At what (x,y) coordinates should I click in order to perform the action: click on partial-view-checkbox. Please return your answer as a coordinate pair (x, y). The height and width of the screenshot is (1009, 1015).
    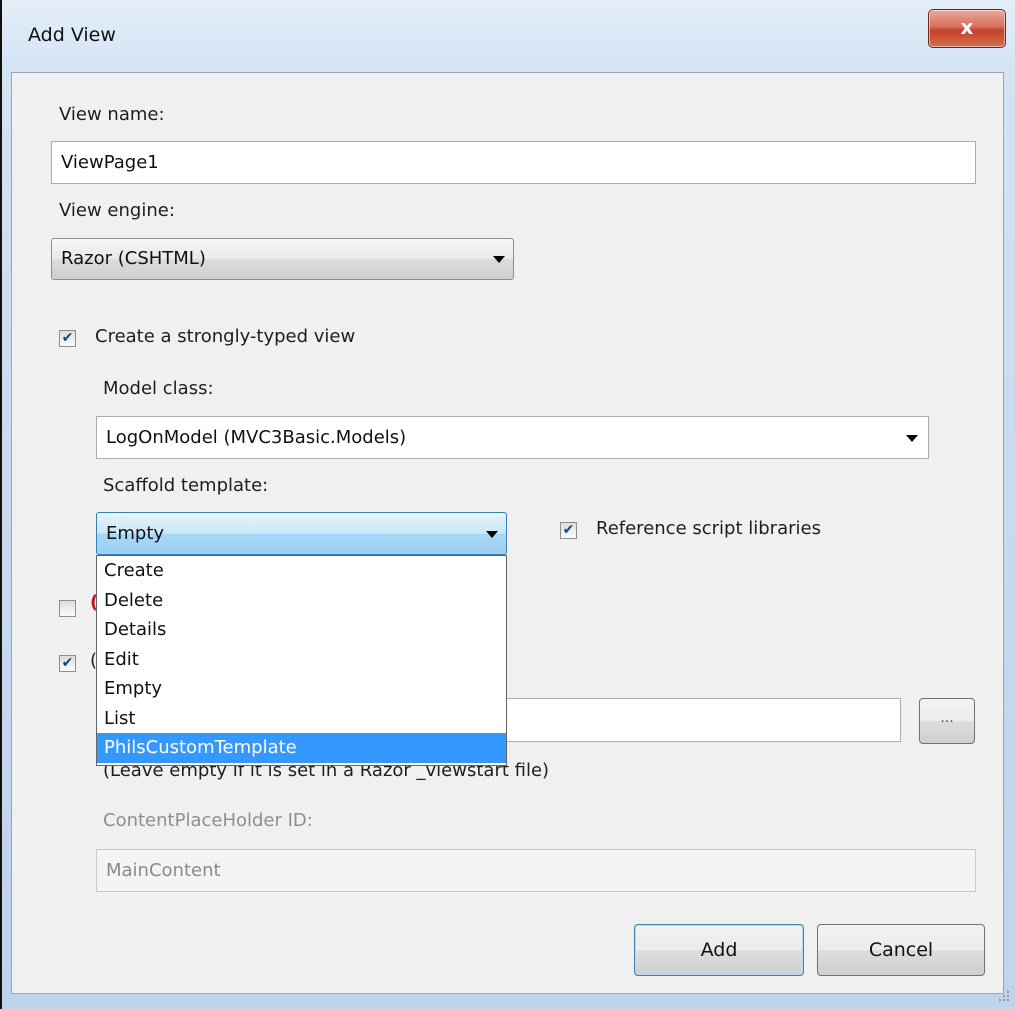
    Looking at the image, I should click on (67, 608).